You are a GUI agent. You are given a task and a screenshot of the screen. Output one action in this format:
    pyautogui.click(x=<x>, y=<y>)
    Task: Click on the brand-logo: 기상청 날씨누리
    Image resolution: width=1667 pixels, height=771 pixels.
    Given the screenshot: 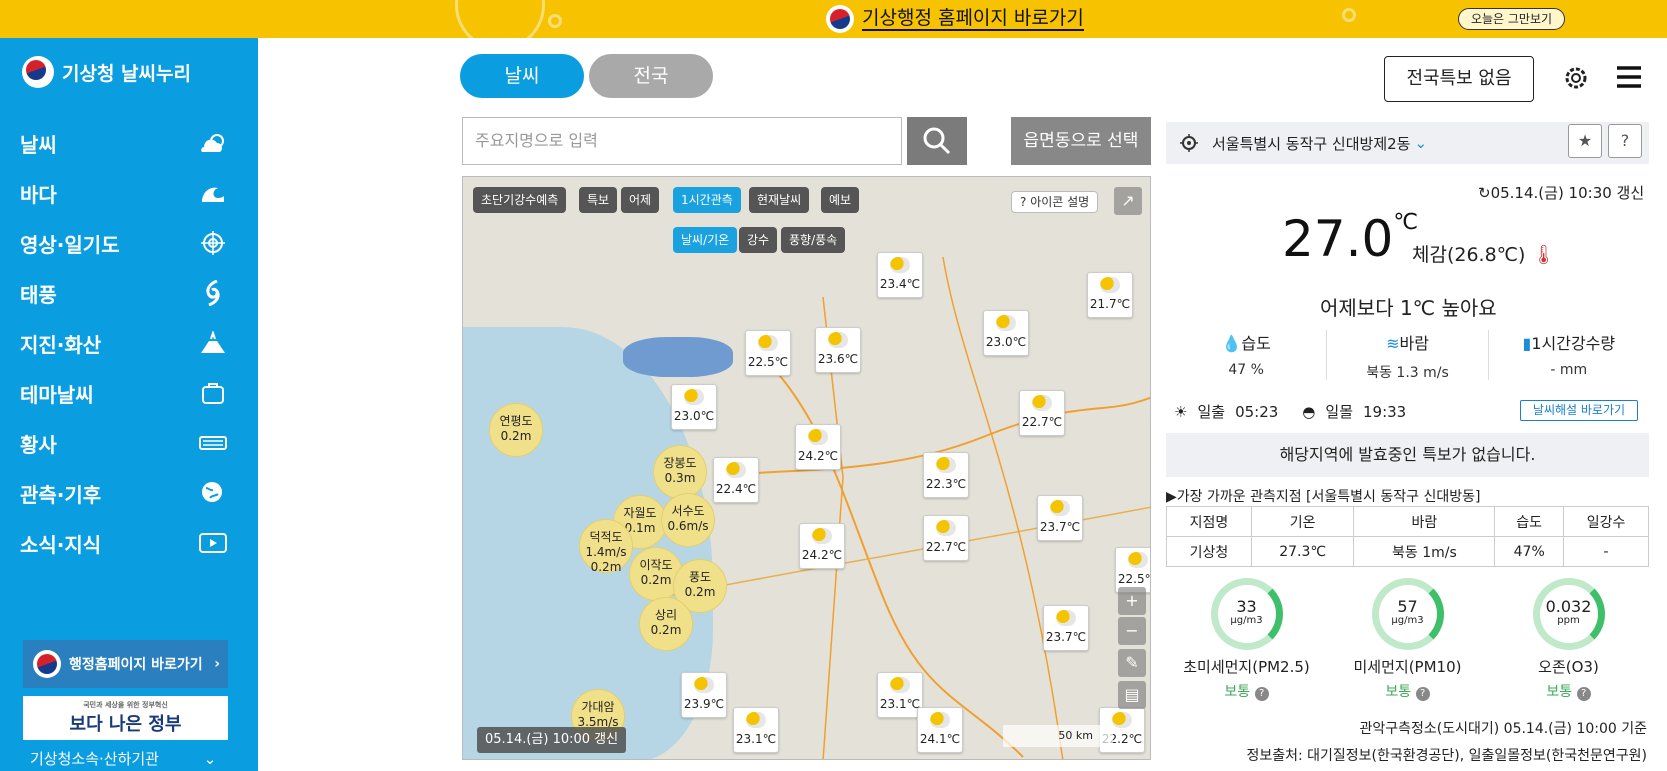 What is the action you would take?
    pyautogui.click(x=106, y=72)
    